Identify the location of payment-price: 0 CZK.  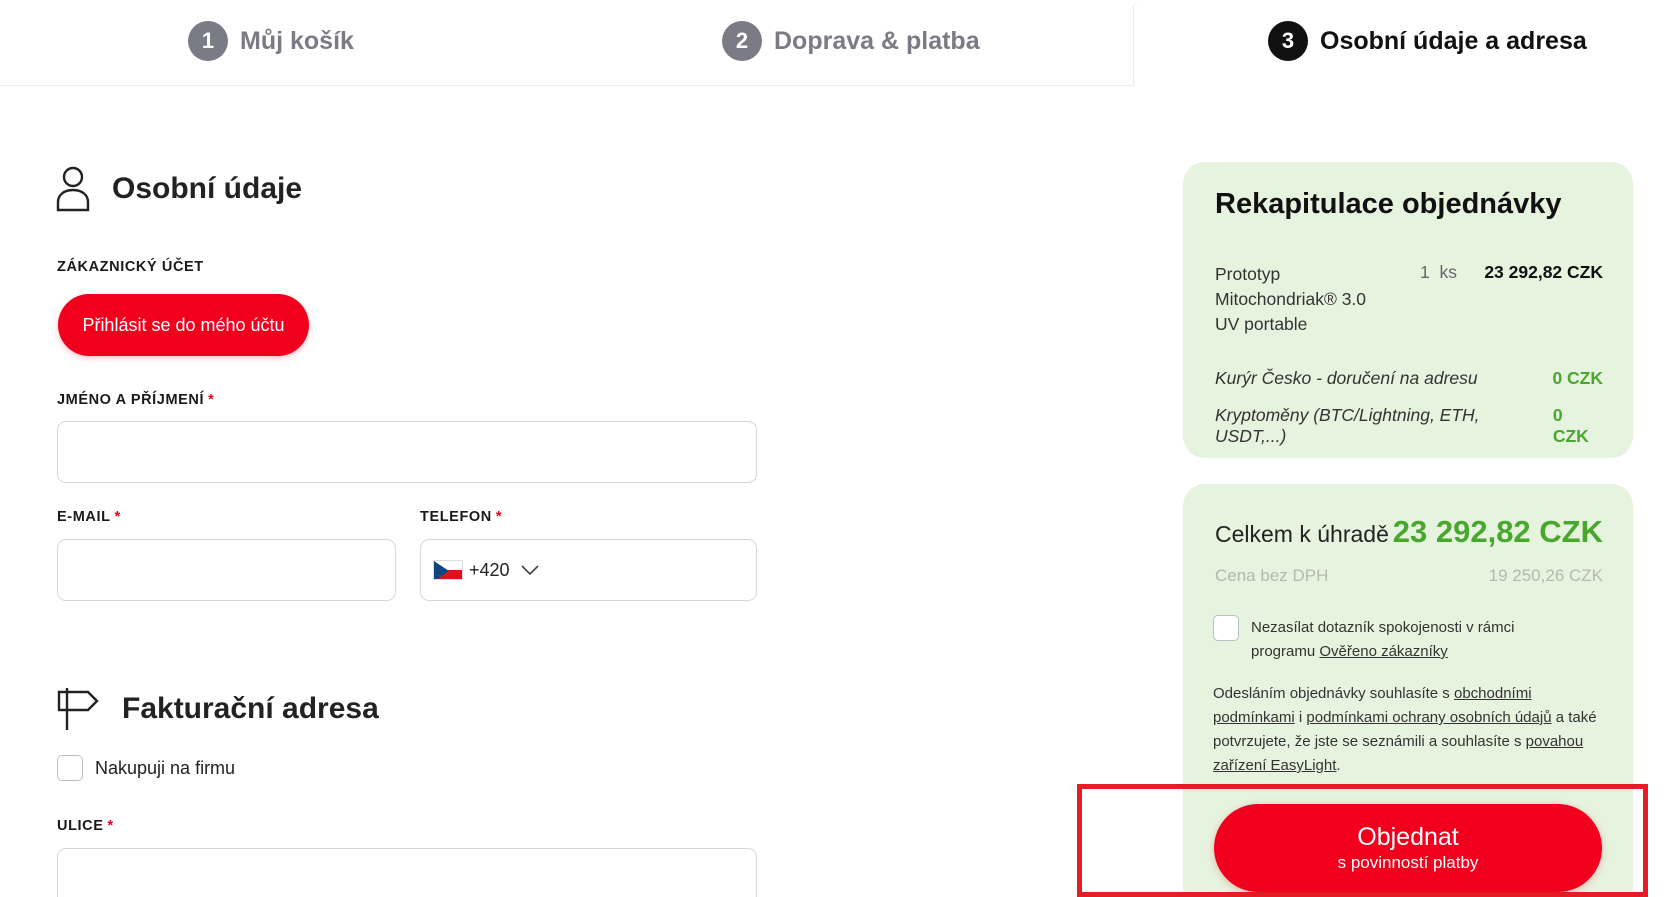
(1570, 425).